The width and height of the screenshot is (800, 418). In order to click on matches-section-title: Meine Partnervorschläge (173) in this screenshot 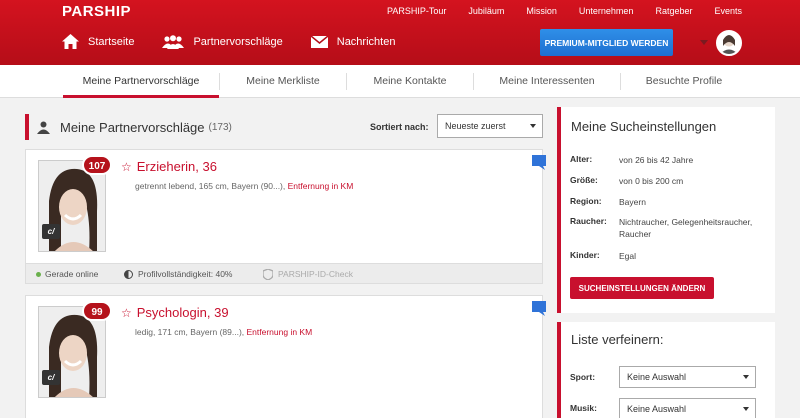, I will do `click(128, 127)`.